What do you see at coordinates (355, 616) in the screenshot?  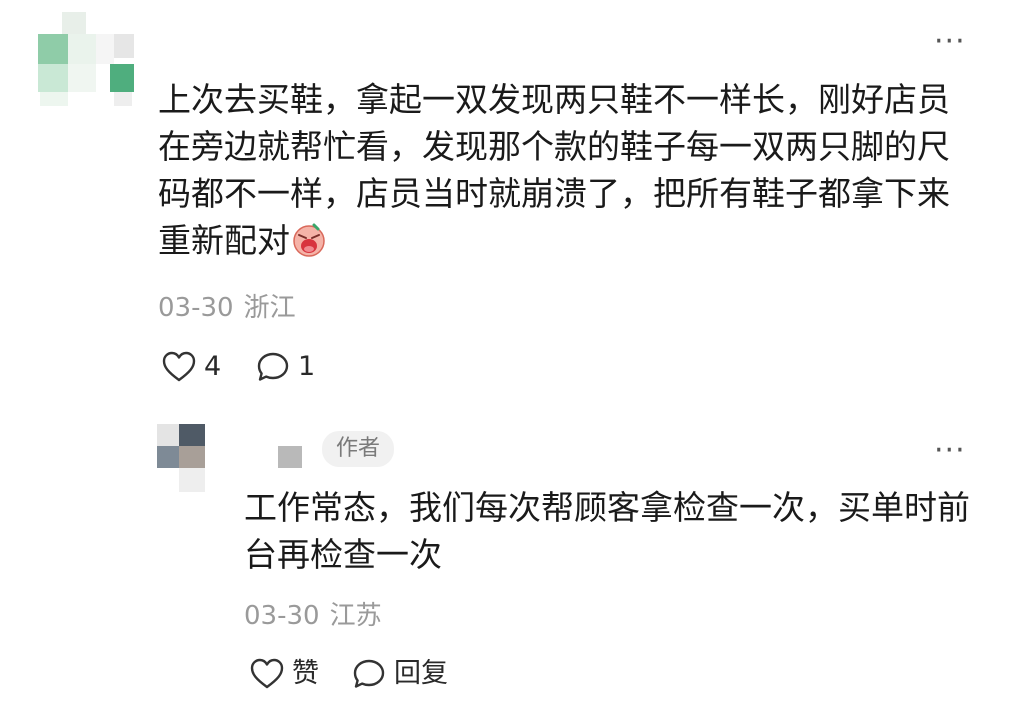 I see `reply-location: 江苏` at bounding box center [355, 616].